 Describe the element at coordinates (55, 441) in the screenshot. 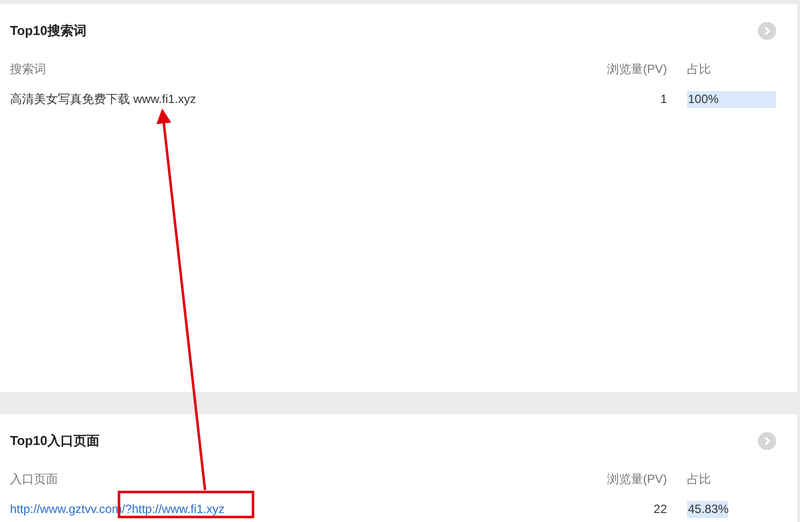

I see `panel-title: Top10入口页面` at that location.